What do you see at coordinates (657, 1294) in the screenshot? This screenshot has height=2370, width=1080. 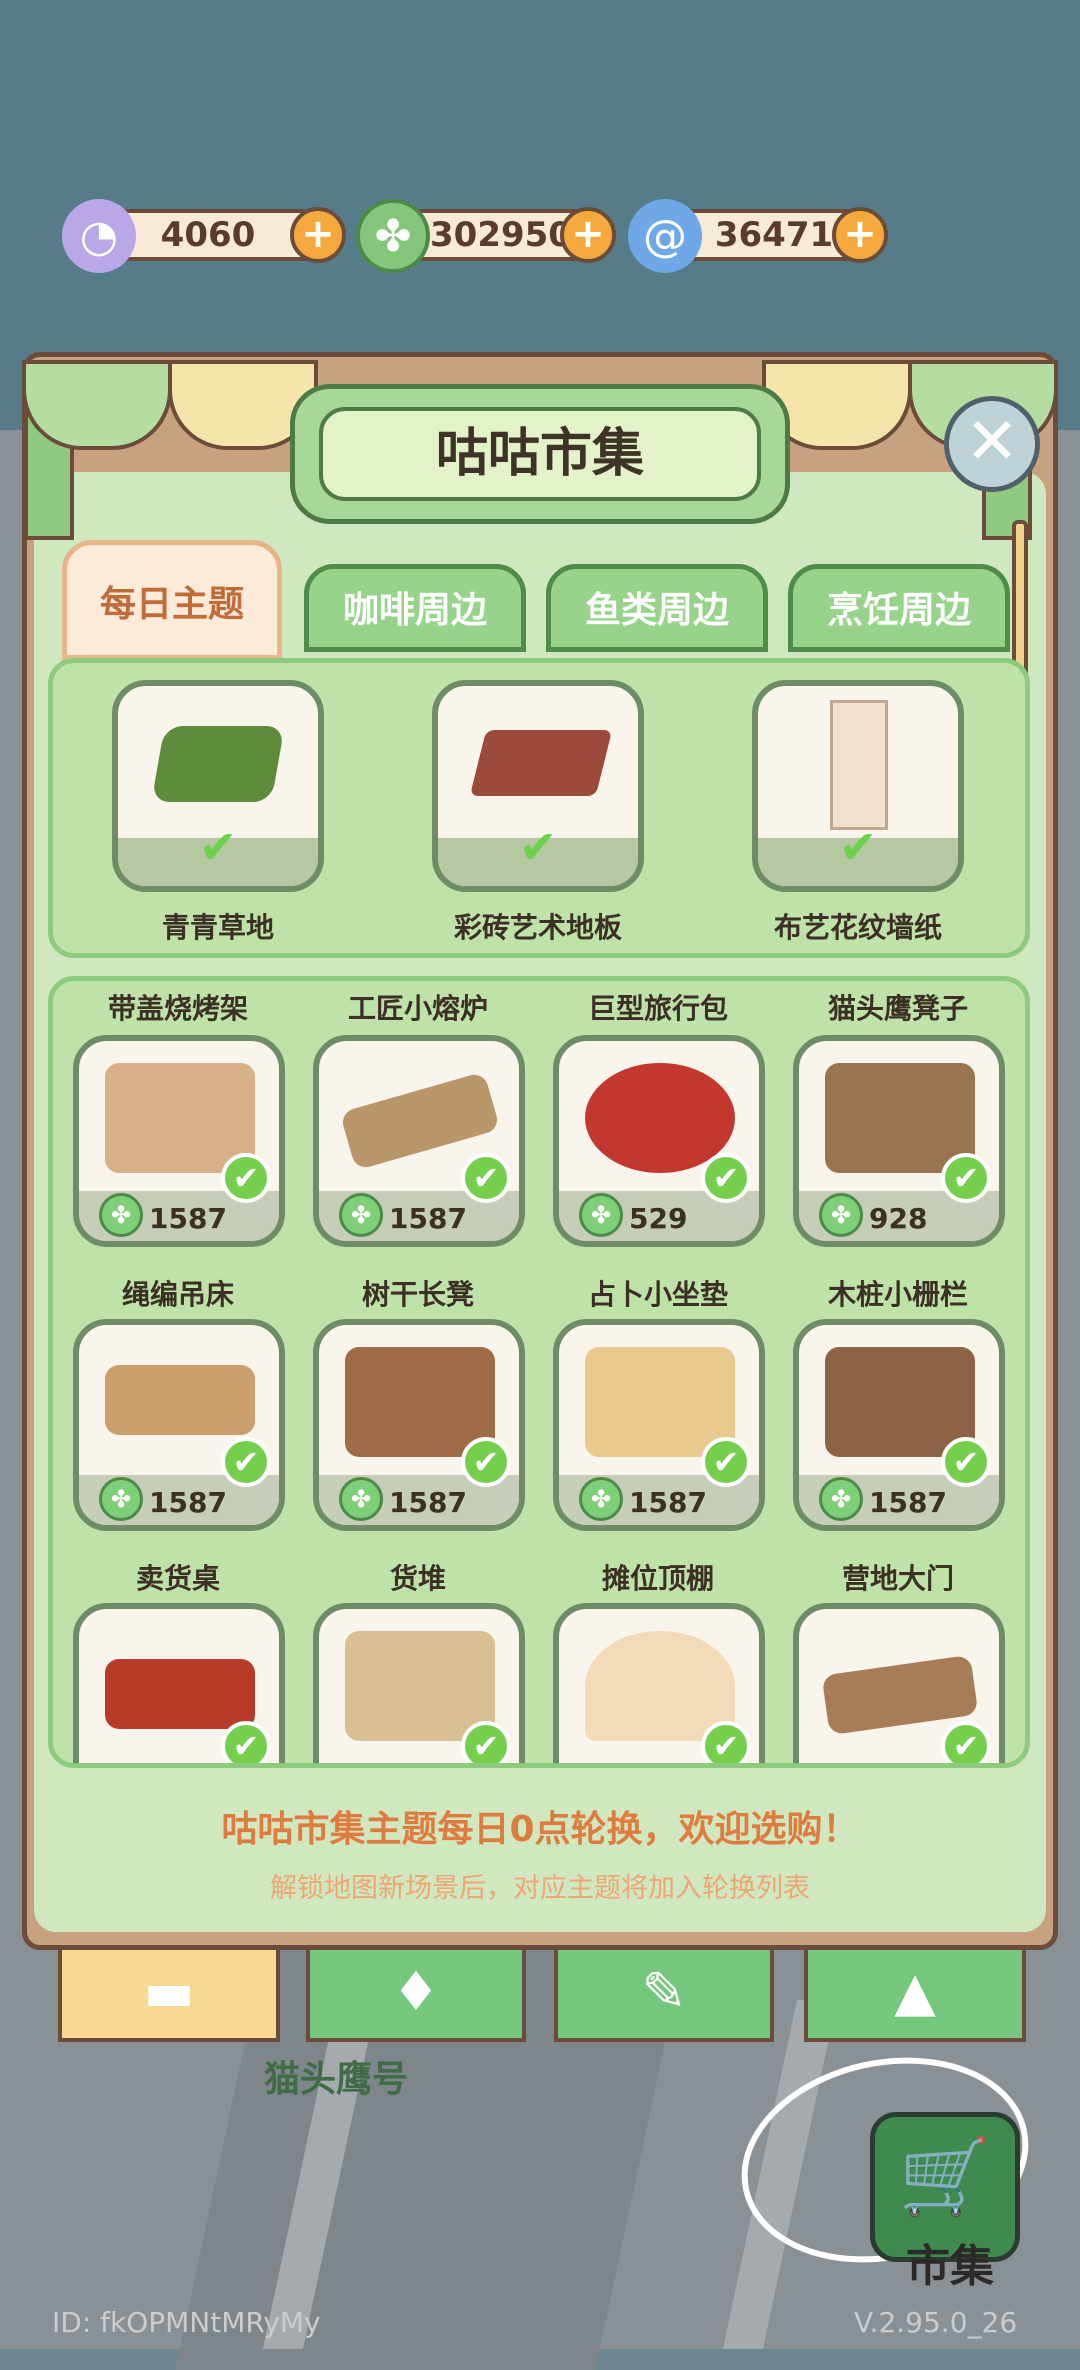 I see `item-name: 占卜小坐垫` at bounding box center [657, 1294].